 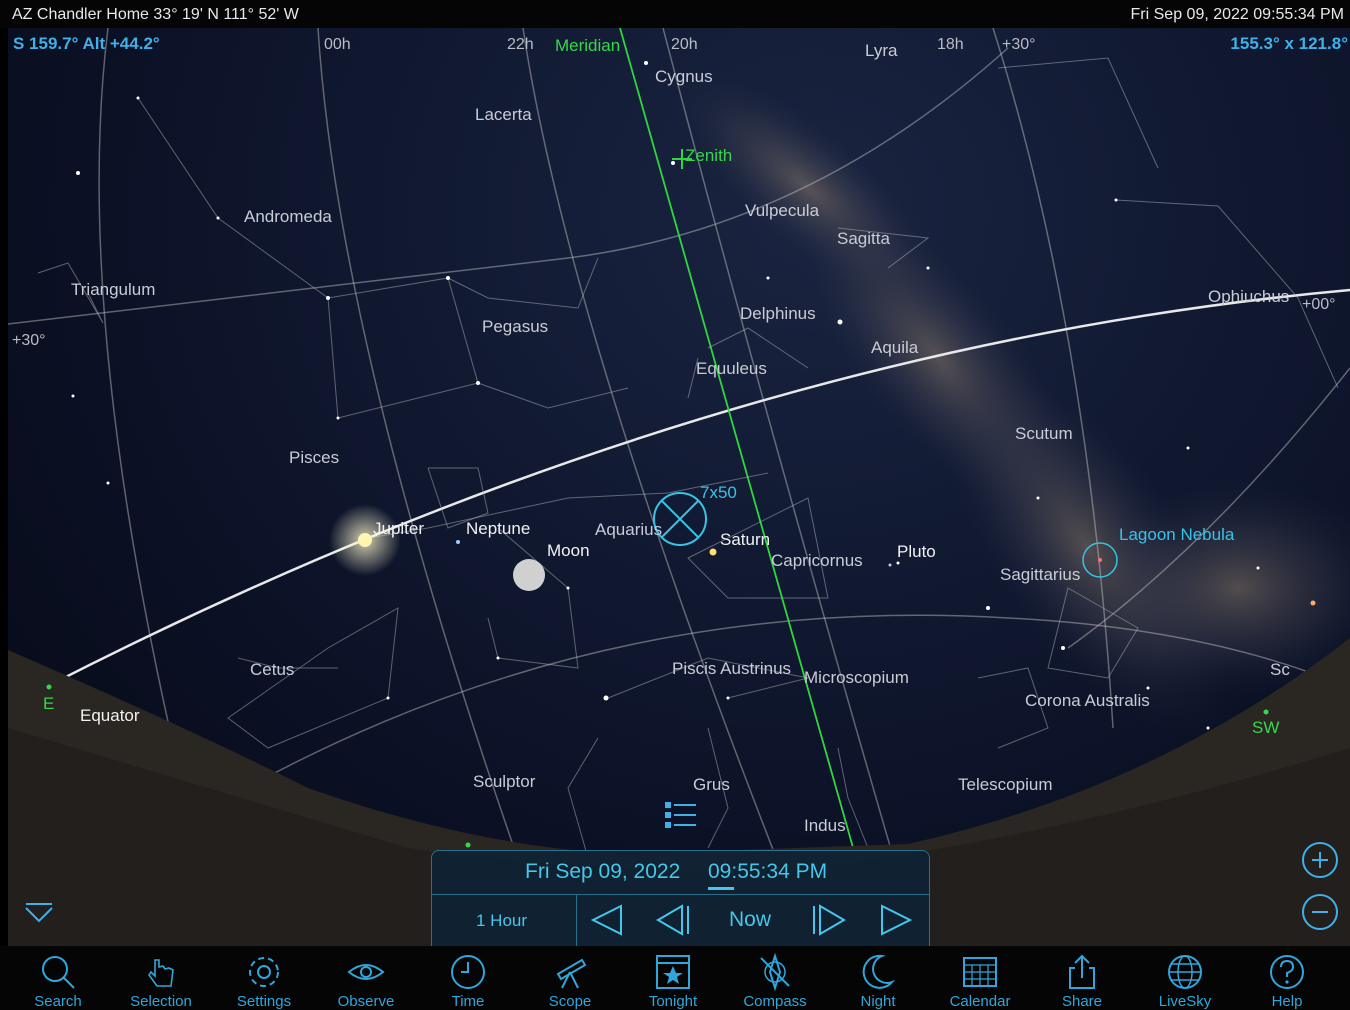 I want to click on pluto-label: Pluto, so click(x=916, y=552).